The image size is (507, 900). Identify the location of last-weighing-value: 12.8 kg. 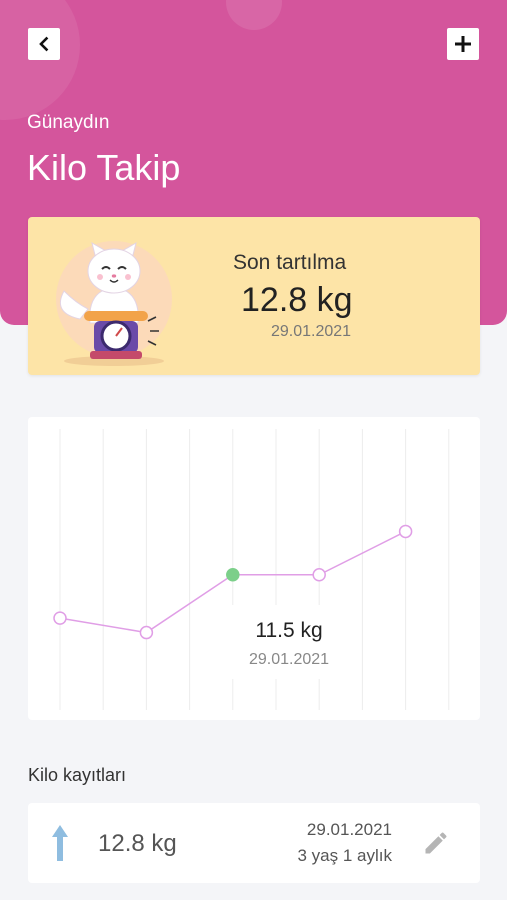
(297, 300).